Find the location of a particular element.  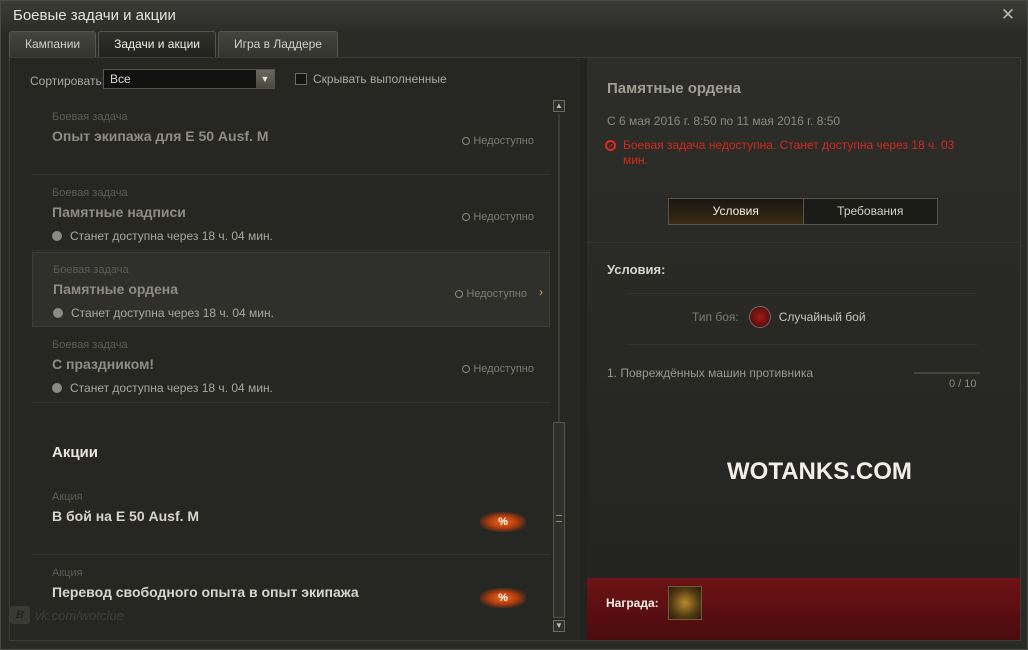

sort-value: Все is located at coordinates (120, 79).